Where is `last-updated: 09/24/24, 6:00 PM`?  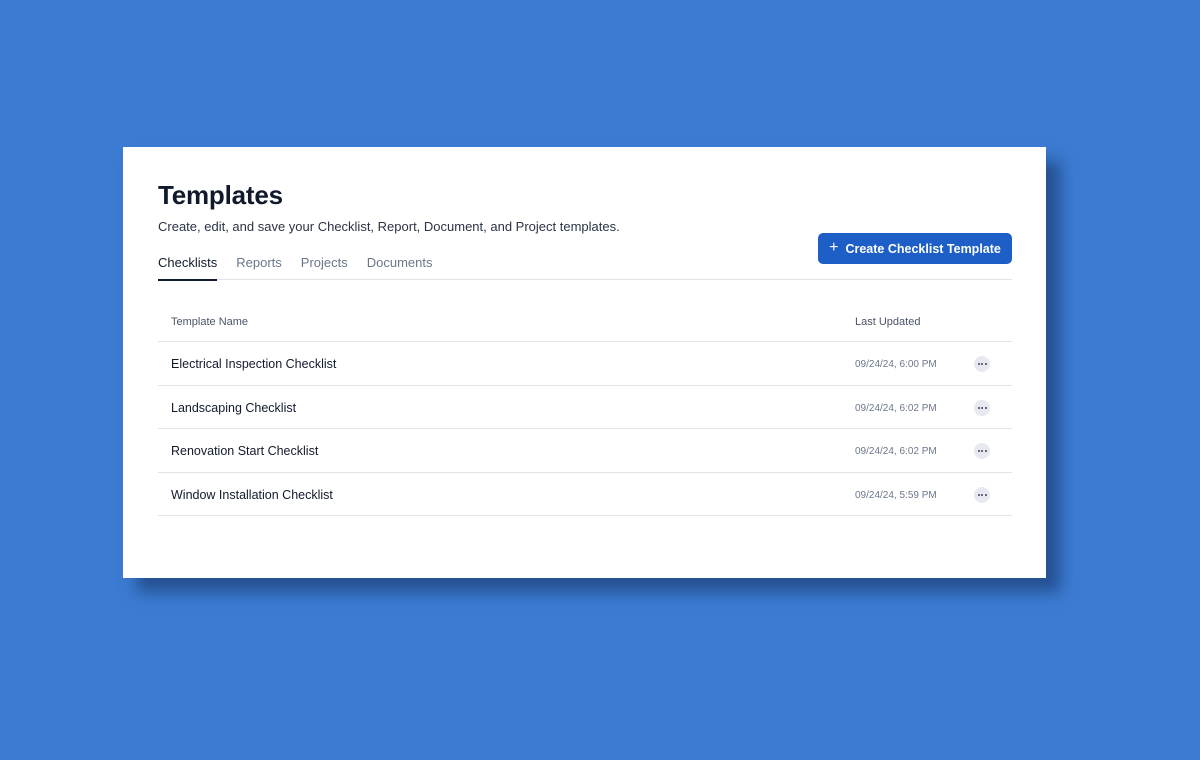 last-updated: 09/24/24, 6:00 PM is located at coordinates (896, 364).